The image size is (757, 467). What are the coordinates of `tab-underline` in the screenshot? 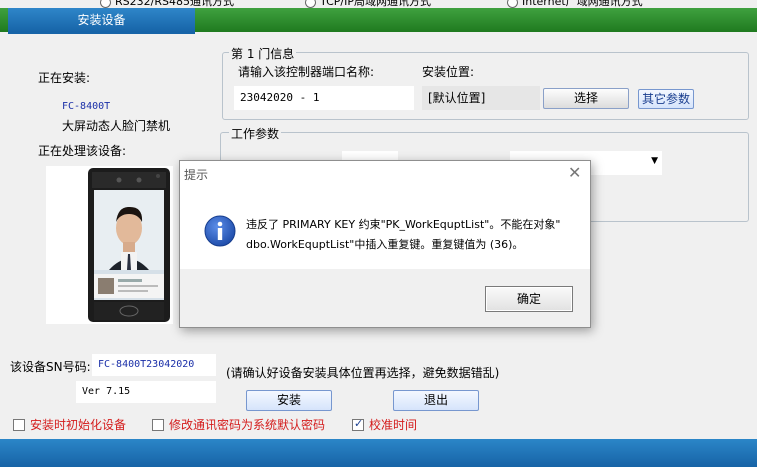 It's located at (101, 32).